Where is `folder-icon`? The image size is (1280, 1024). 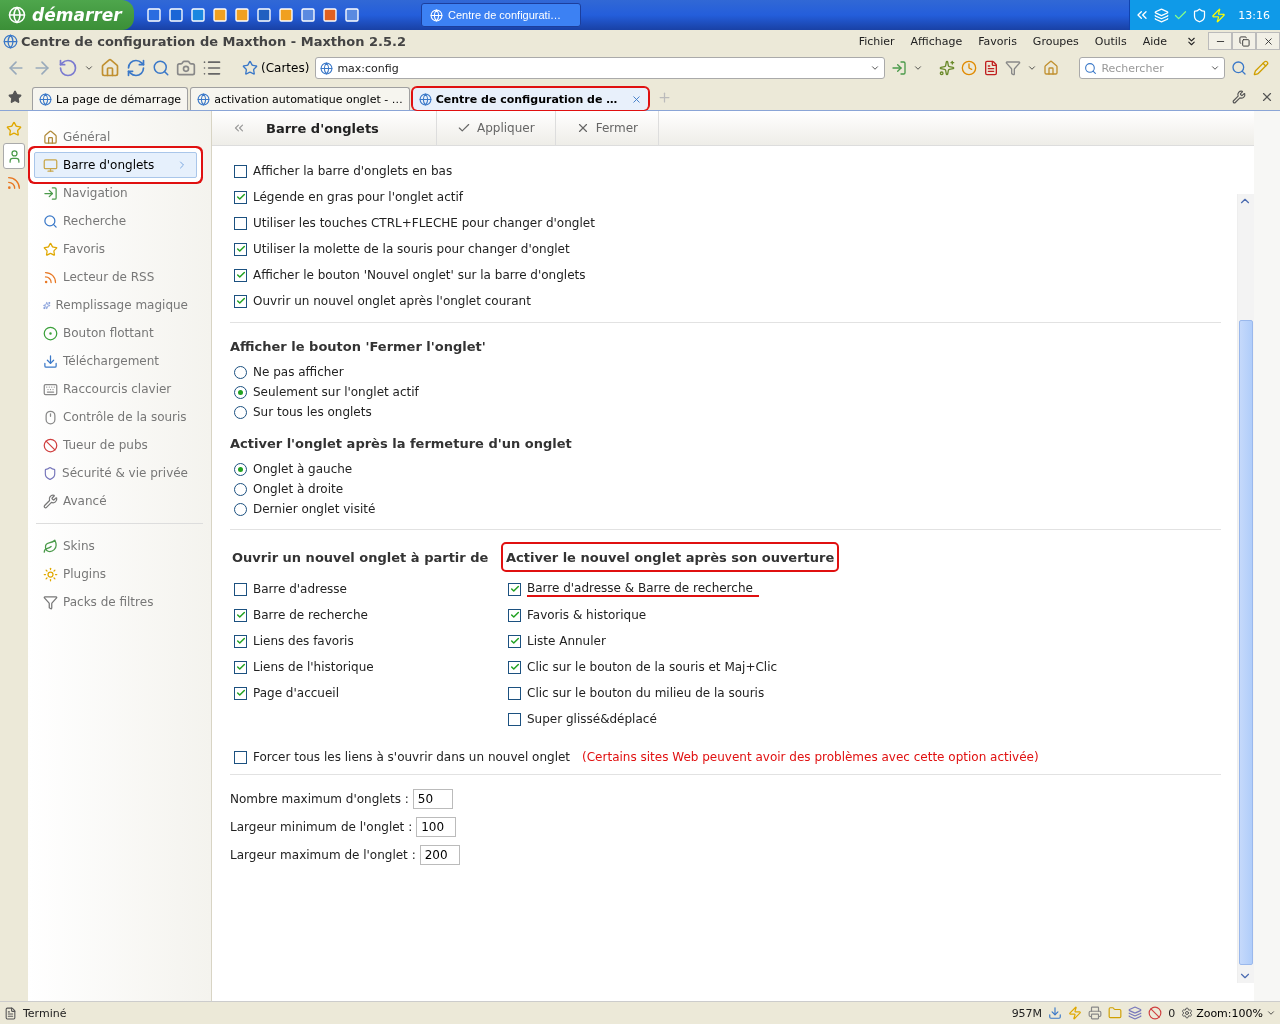 folder-icon is located at coordinates (1115, 1013).